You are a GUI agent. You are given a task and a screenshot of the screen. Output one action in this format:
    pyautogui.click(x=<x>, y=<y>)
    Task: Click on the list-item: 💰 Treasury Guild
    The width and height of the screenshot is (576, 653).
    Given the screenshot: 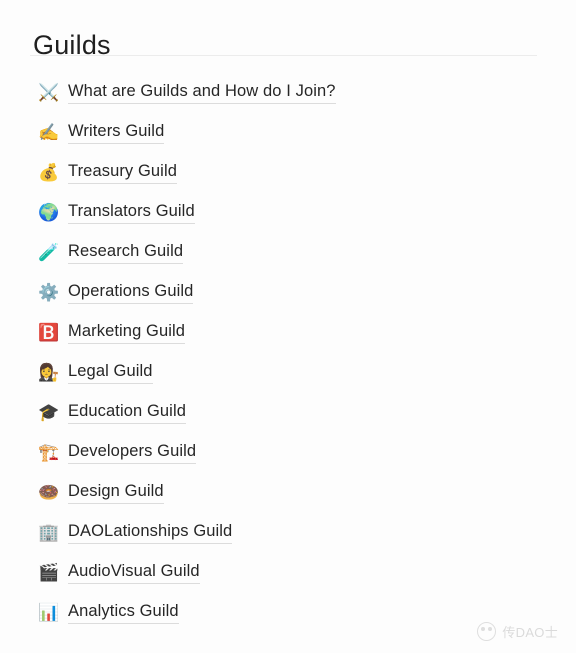 What is the action you would take?
    pyautogui.click(x=288, y=172)
    